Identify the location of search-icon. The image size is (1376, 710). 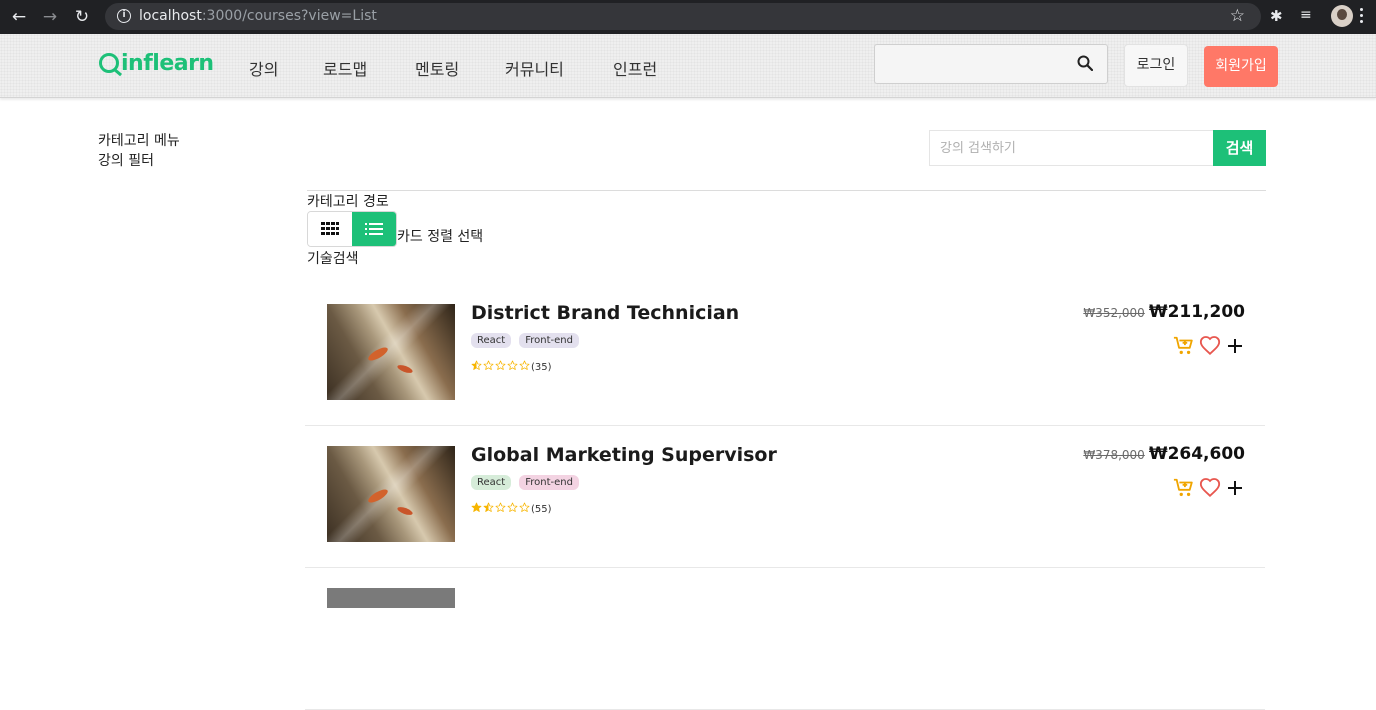
(1085, 63).